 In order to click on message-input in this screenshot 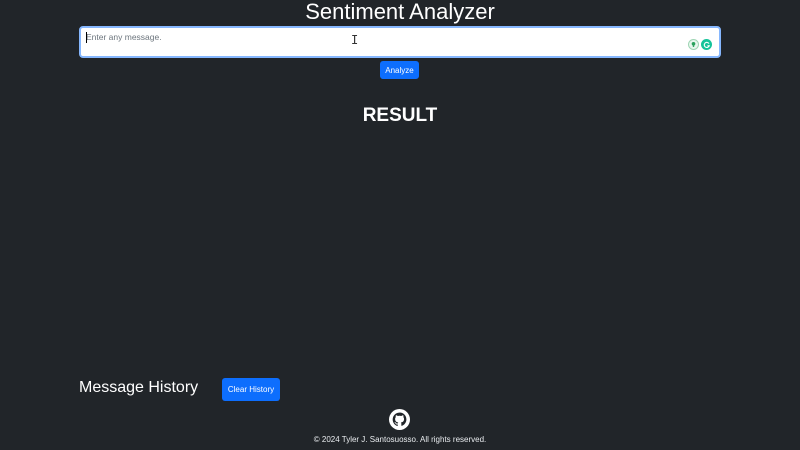, I will do `click(400, 42)`.